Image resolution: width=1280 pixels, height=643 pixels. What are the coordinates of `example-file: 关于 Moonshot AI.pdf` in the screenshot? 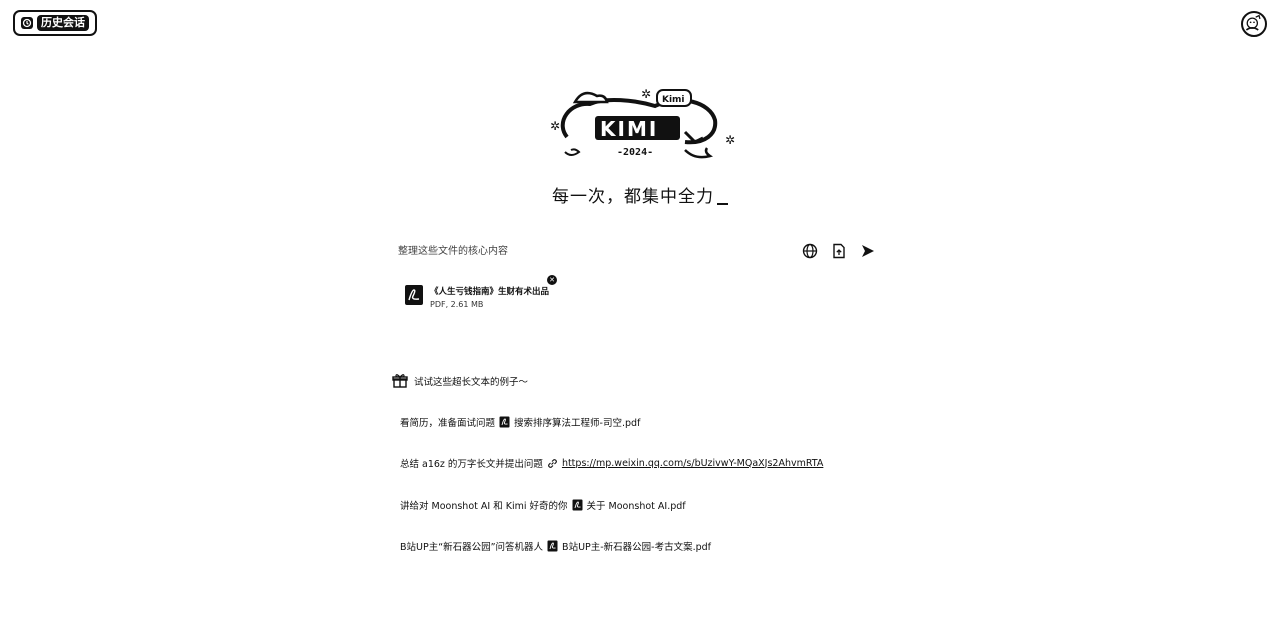 It's located at (636, 506).